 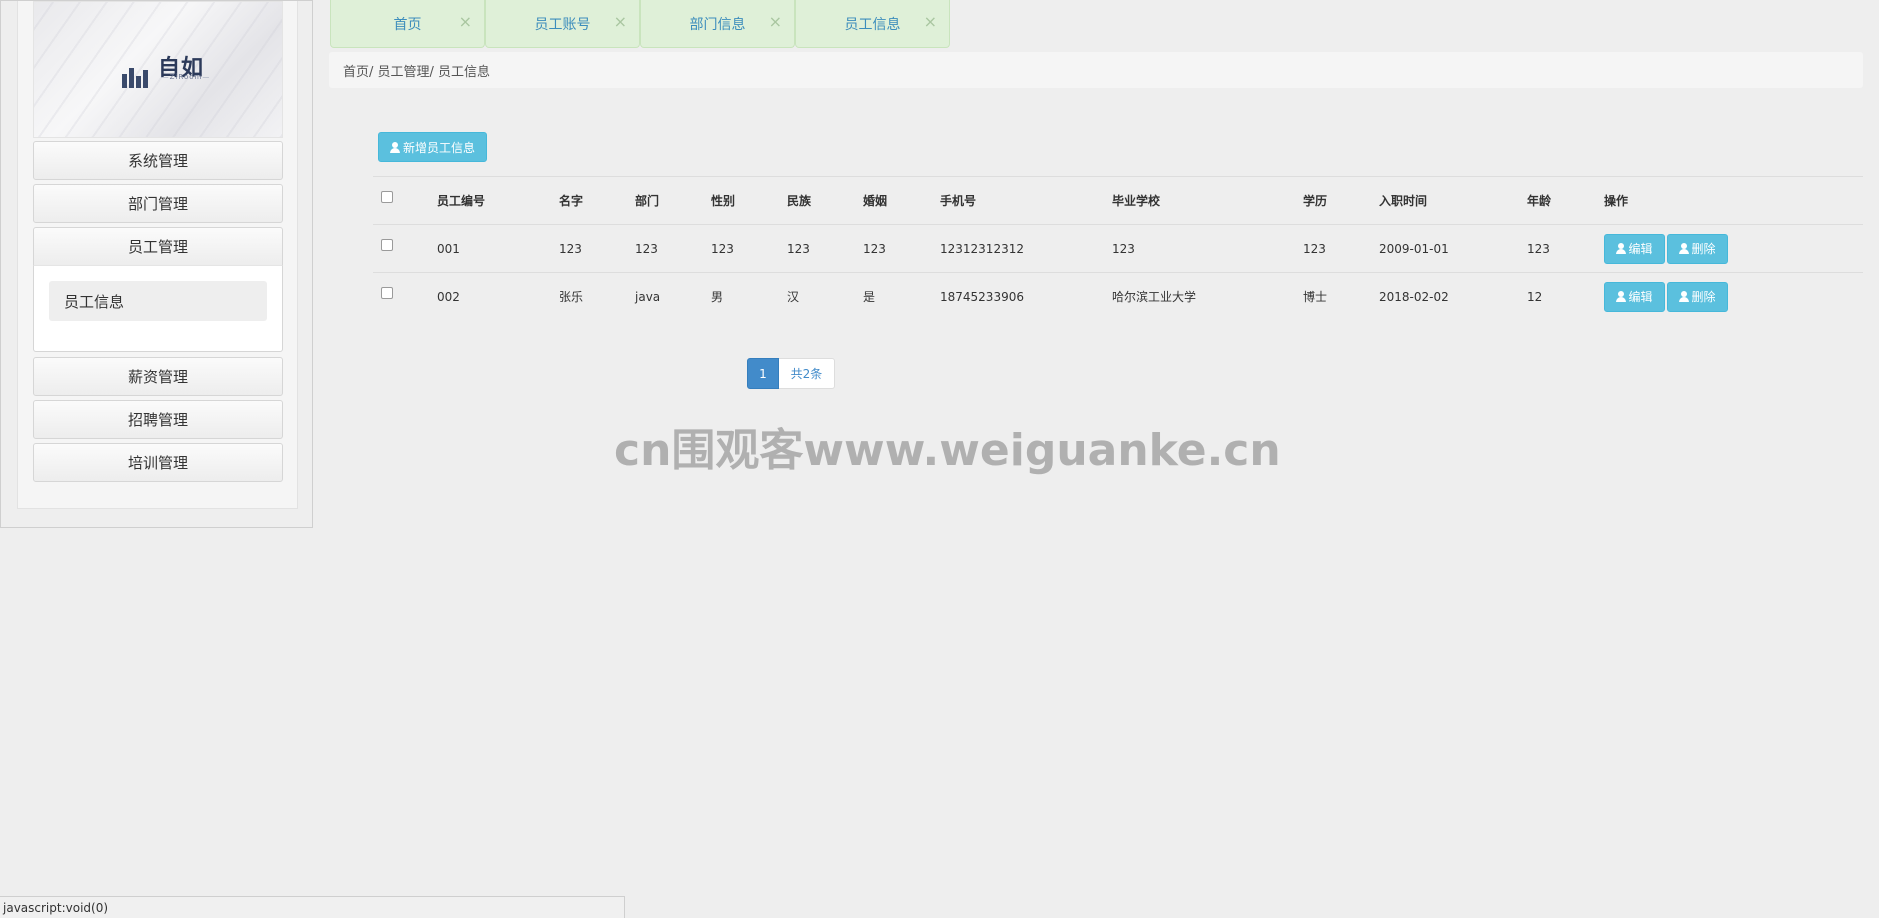 I want to click on cell-gender: 123, so click(x=749, y=248).